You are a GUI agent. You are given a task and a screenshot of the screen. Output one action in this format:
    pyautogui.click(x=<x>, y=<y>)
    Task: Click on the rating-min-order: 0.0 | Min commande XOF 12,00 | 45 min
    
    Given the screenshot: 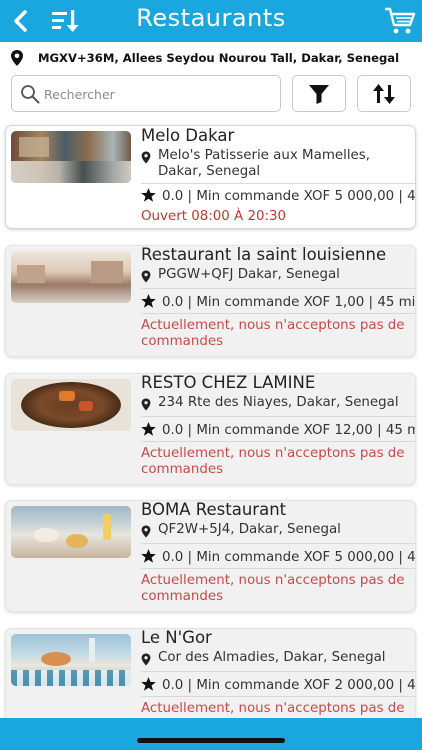 What is the action you would take?
    pyautogui.click(x=278, y=430)
    